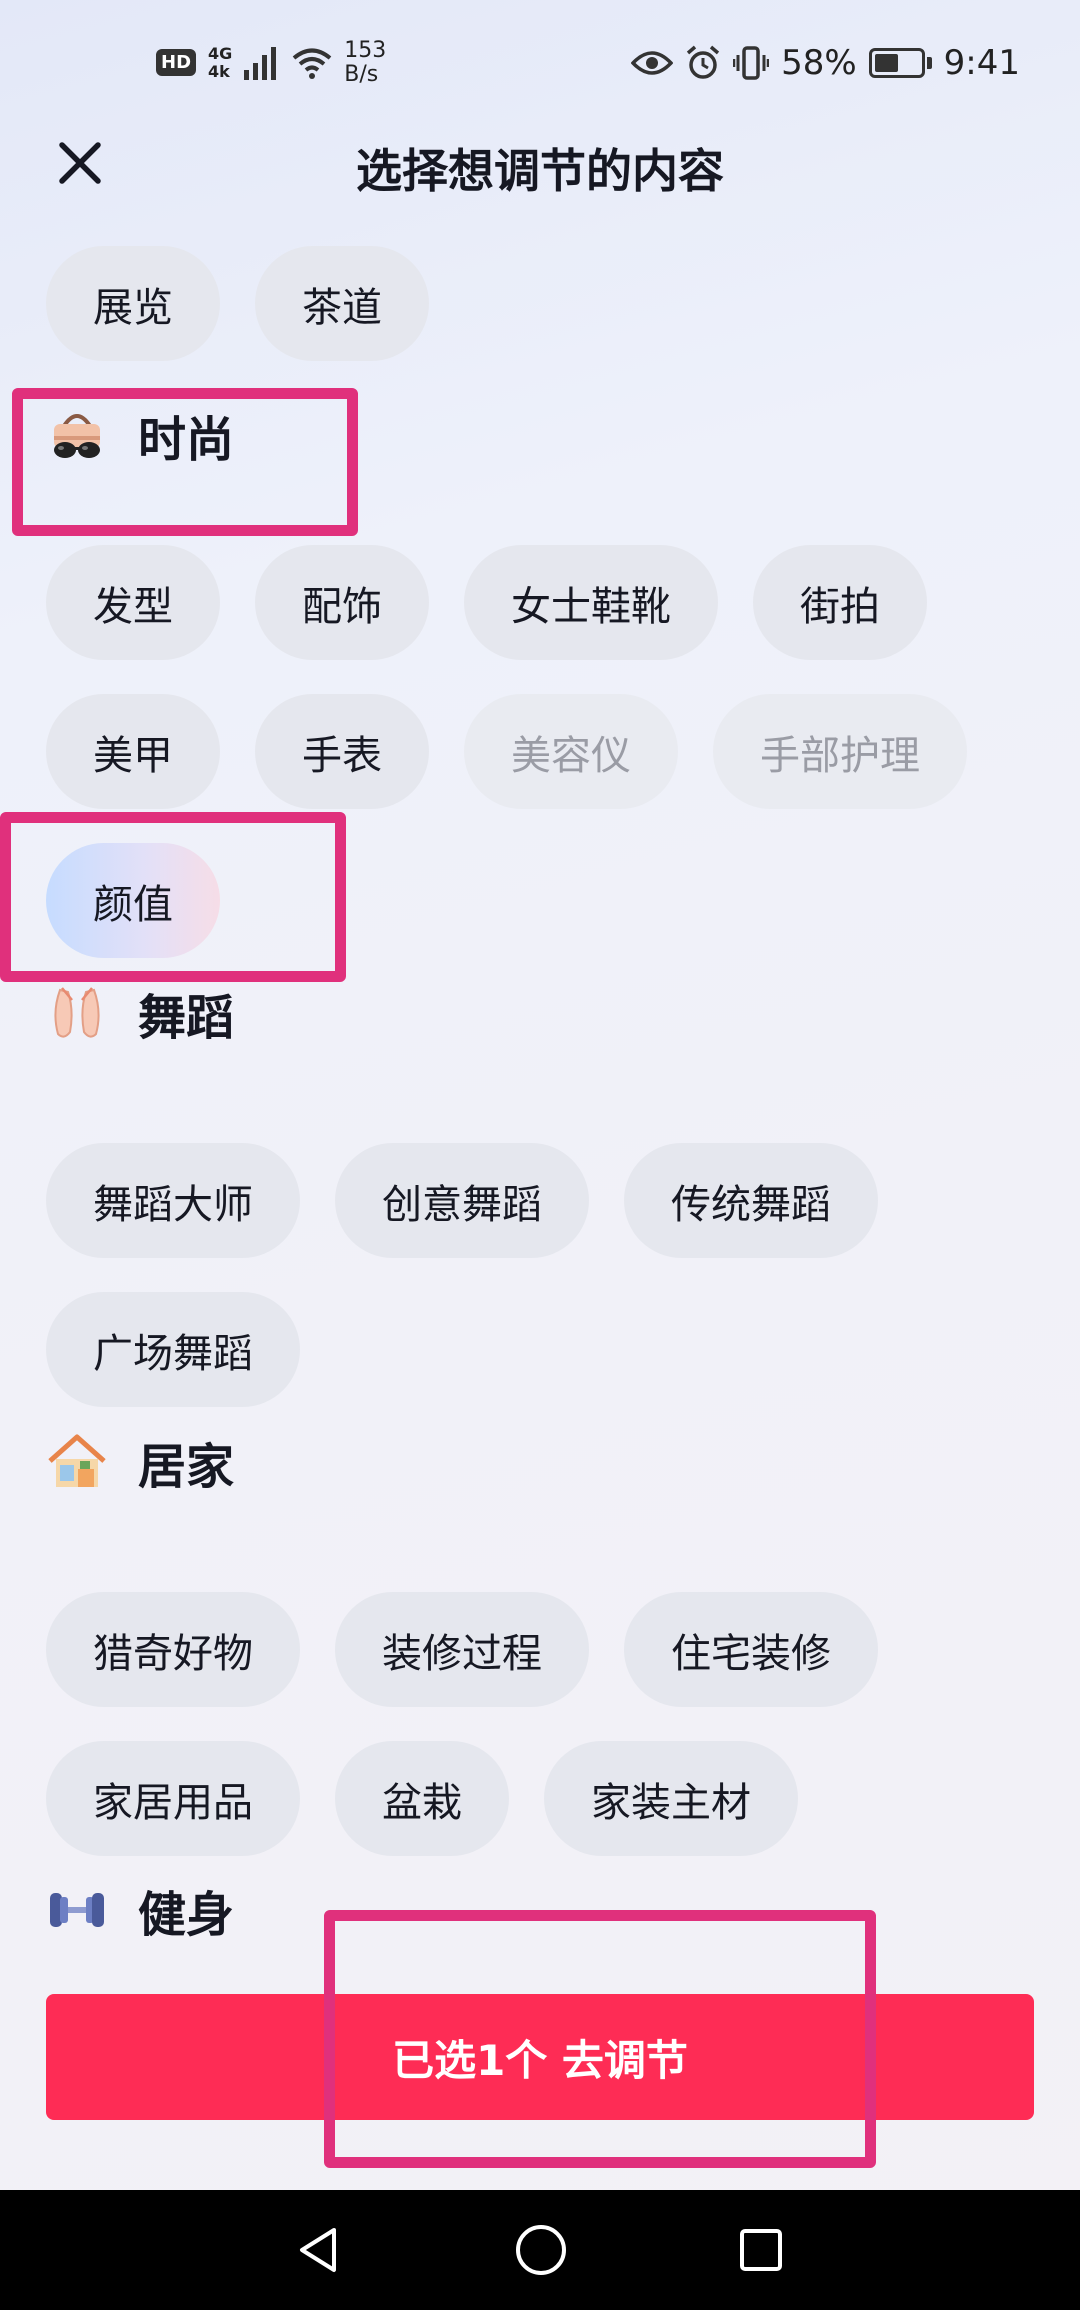 This screenshot has height=2310, width=1080. I want to click on speed-value: 153, so click(365, 50).